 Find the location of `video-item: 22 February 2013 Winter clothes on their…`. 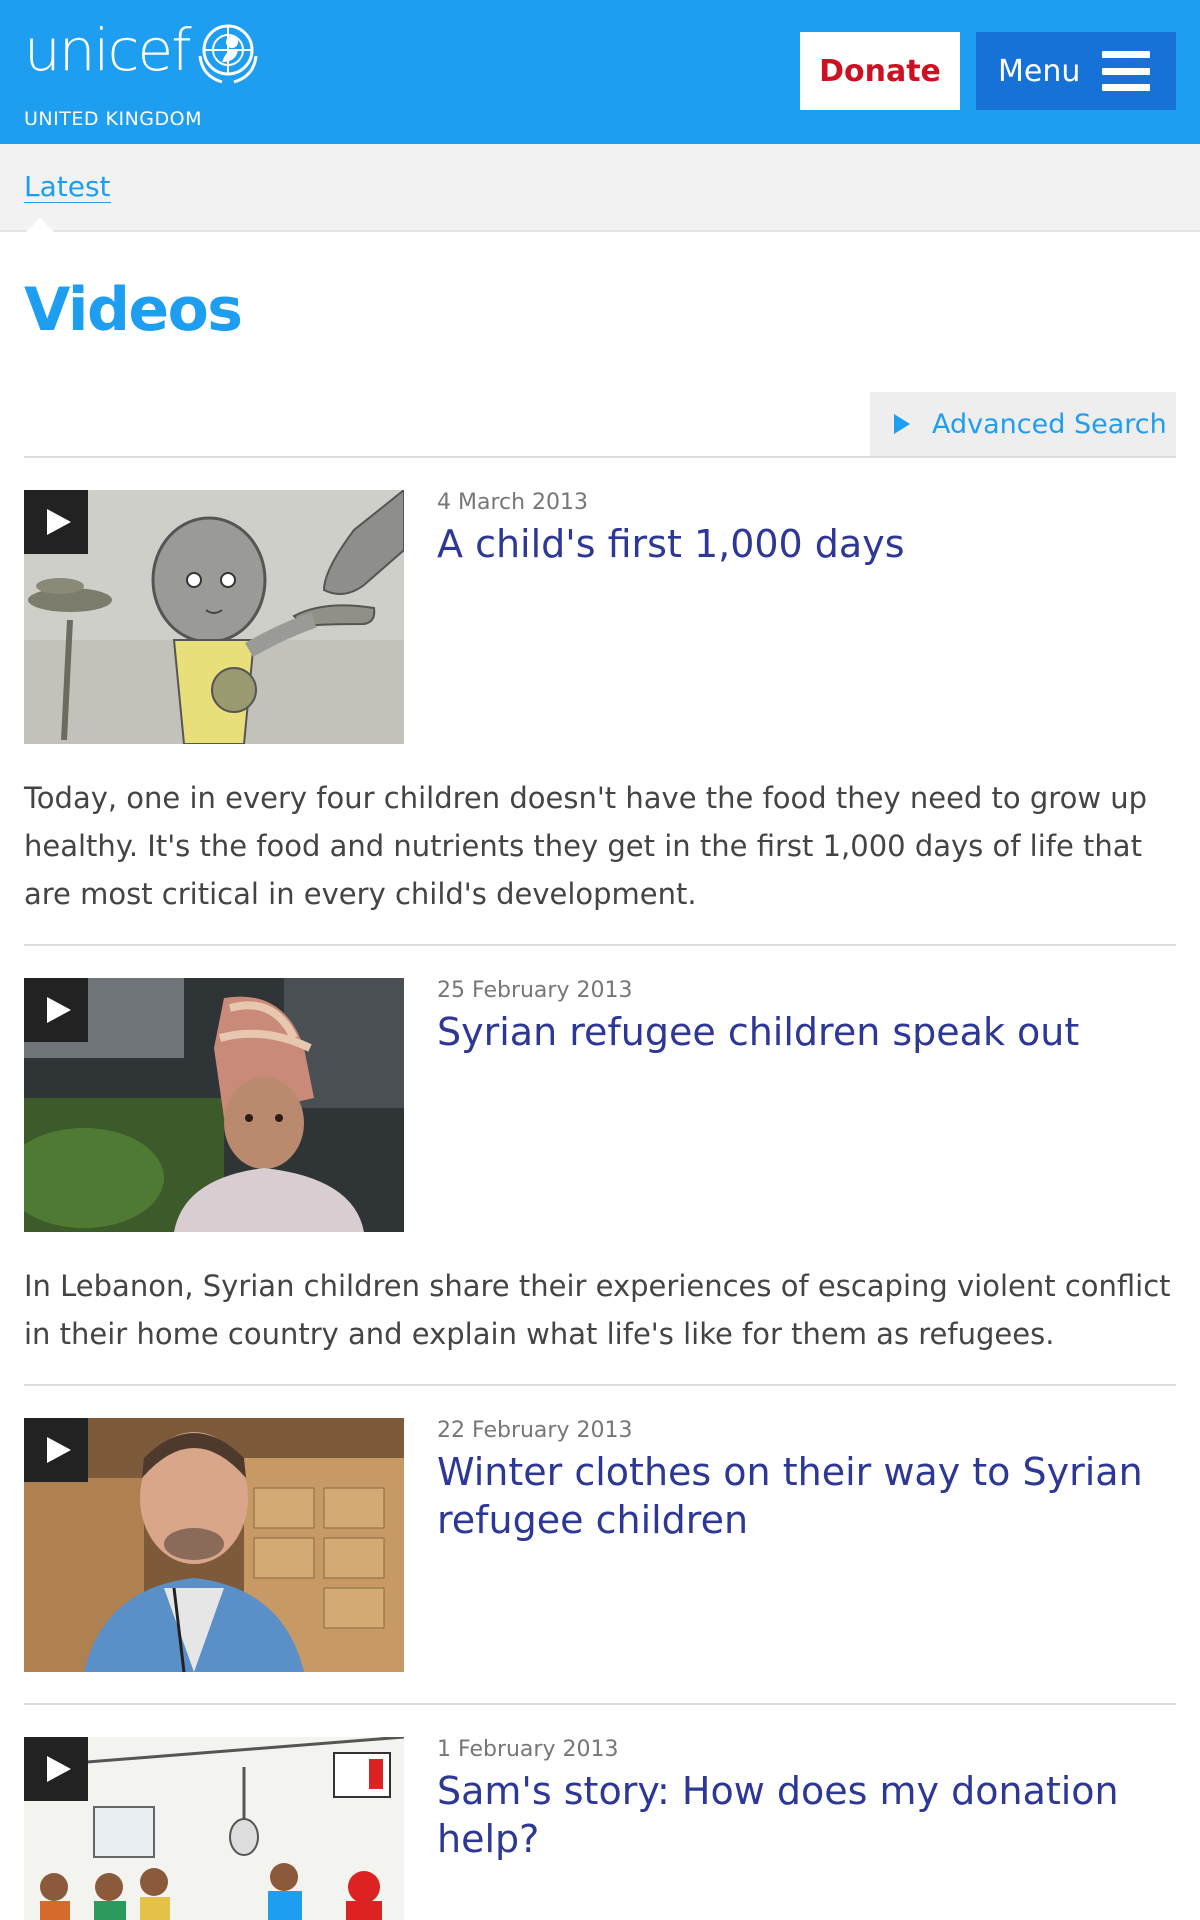

video-item: 22 February 2013 Winter clothes on their… is located at coordinates (600, 1563).